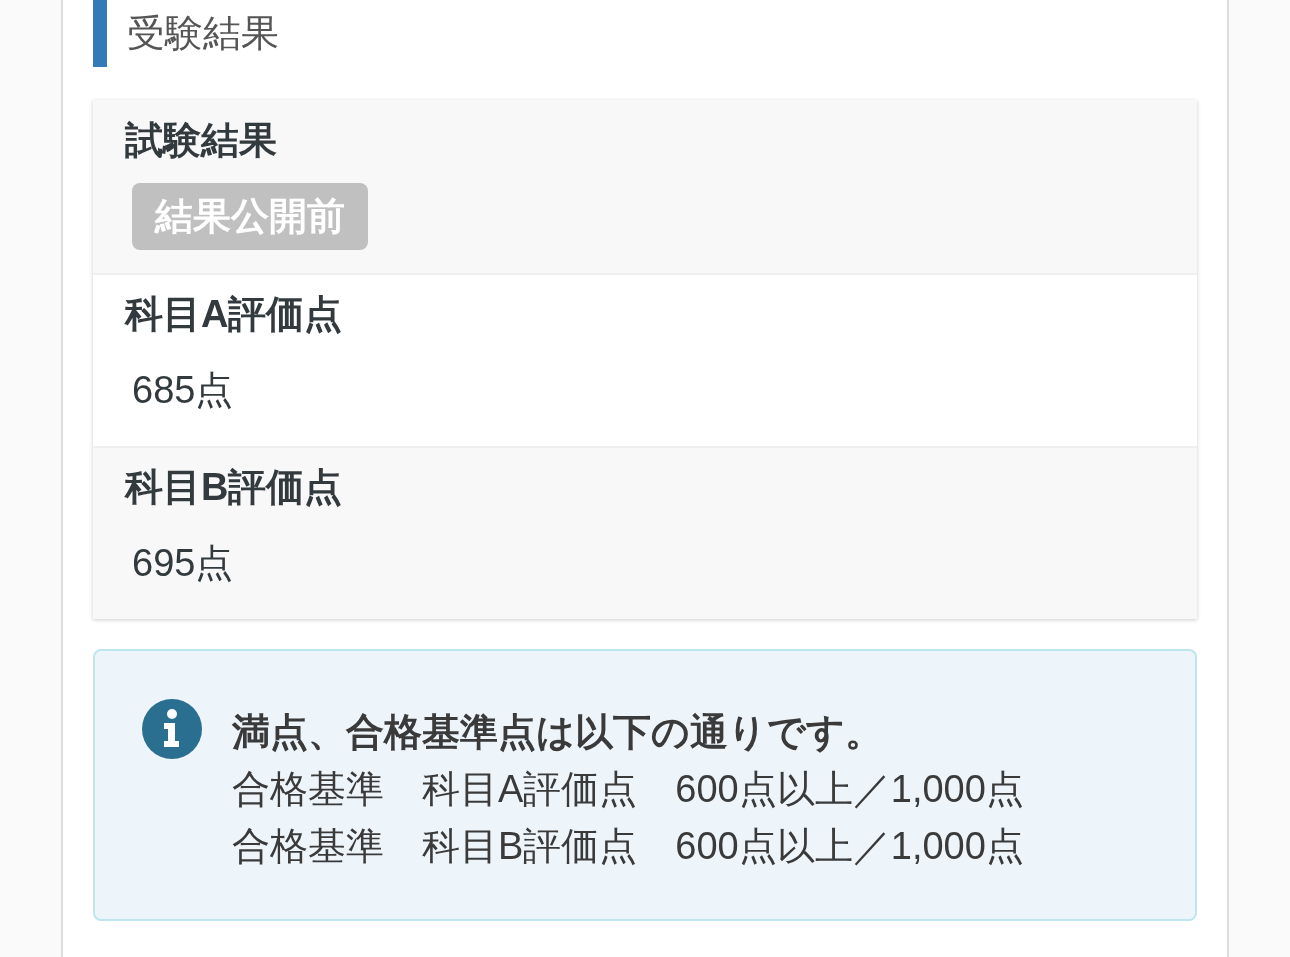 The width and height of the screenshot is (1290, 957). Describe the element at coordinates (183, 563) in the screenshot. I see `score-value: 695点` at that location.